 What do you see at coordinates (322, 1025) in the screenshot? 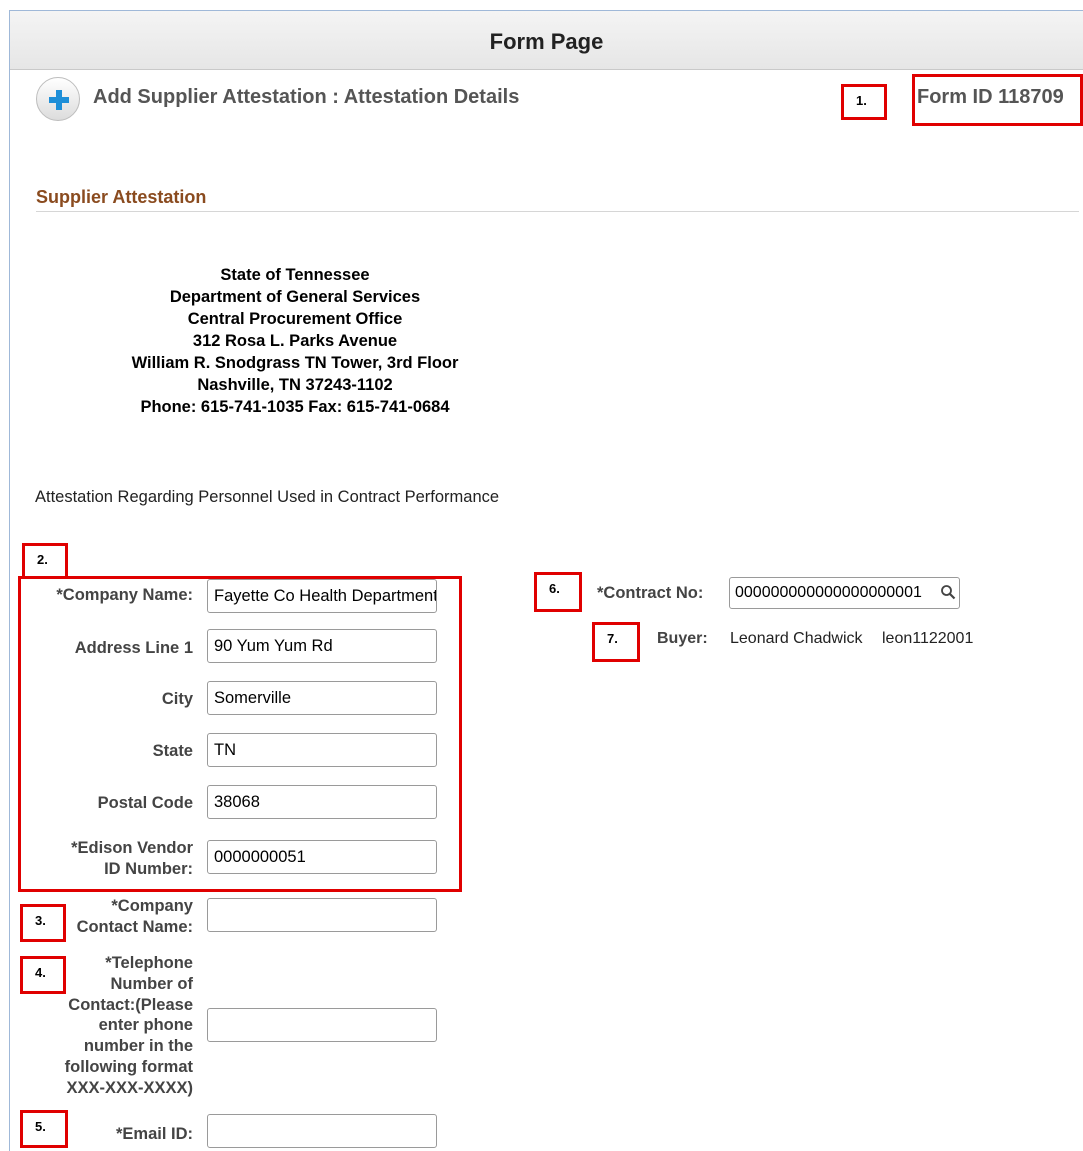
I see `telephone-field` at bounding box center [322, 1025].